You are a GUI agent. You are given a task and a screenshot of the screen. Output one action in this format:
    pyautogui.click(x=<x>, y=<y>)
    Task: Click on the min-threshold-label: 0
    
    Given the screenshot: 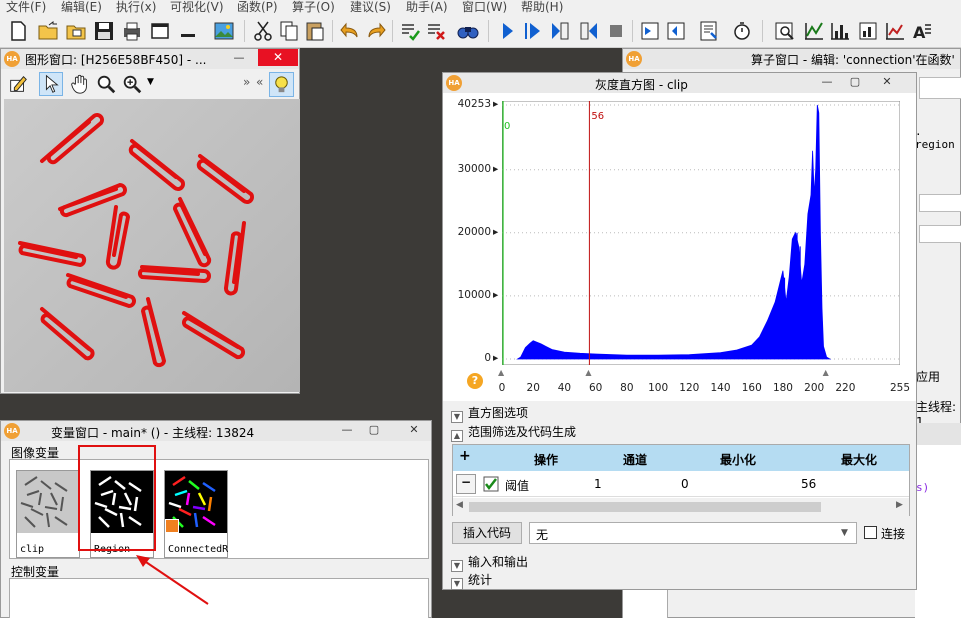 What is the action you would take?
    pyautogui.click(x=507, y=126)
    